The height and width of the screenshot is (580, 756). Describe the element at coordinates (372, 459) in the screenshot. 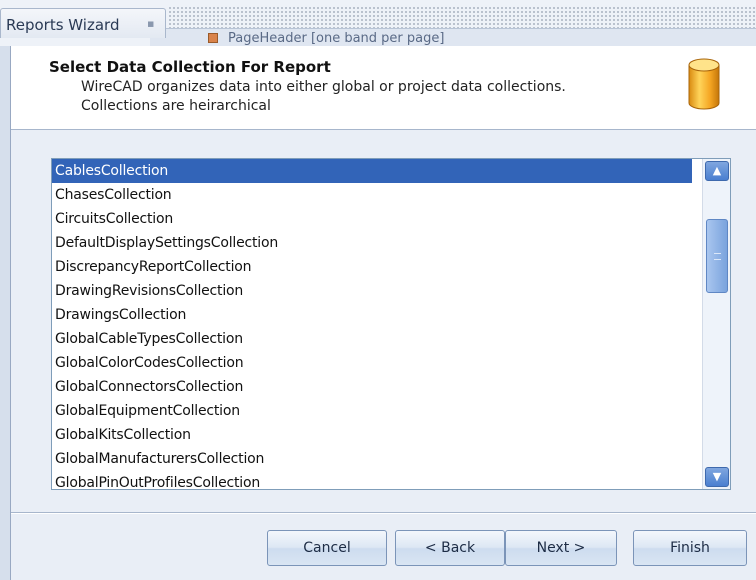

I see `list-item: GlobalManufacturersCollection` at that location.